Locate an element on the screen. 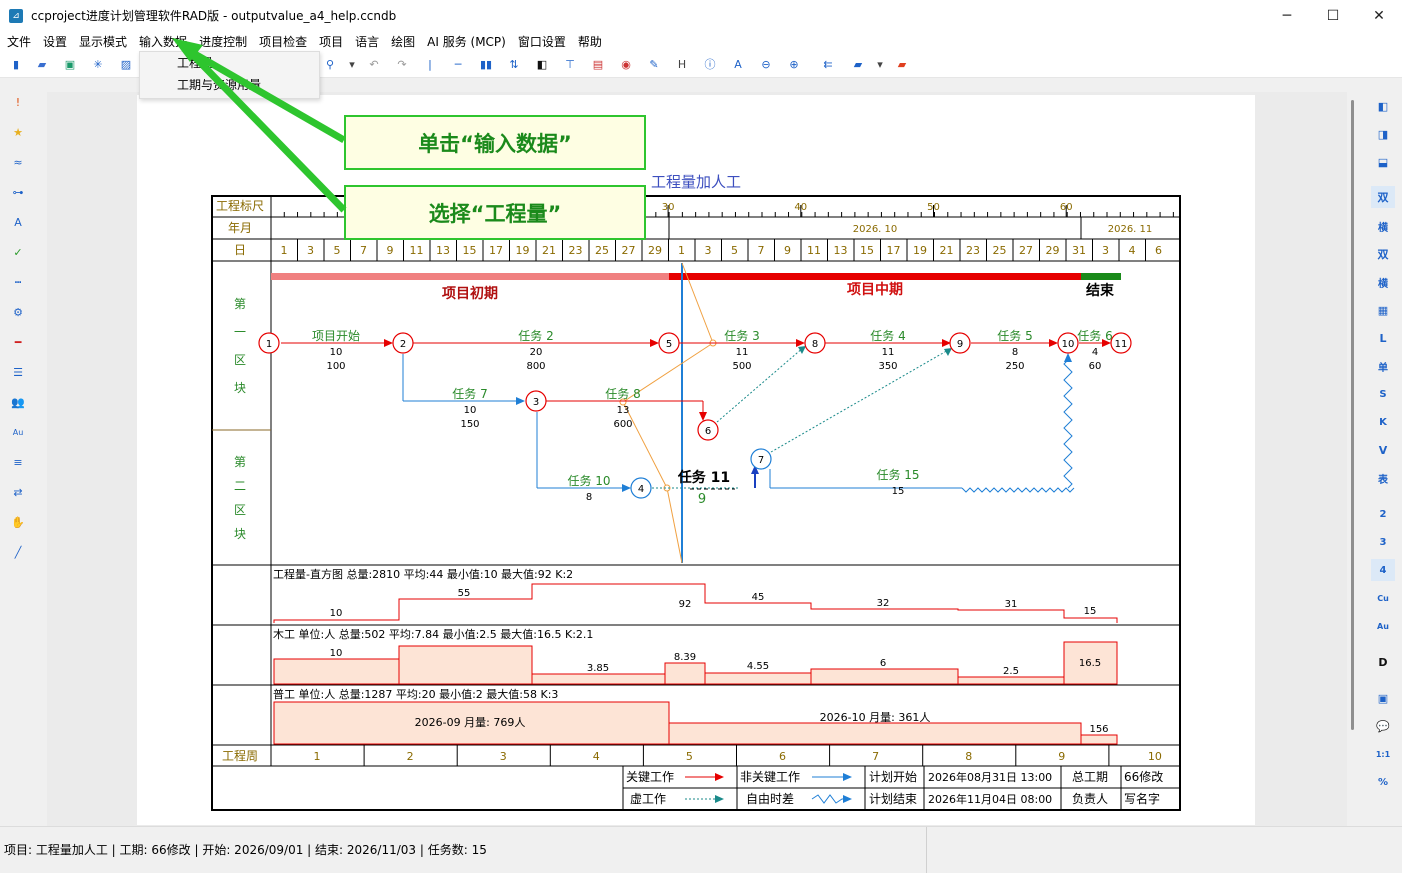  histogram-2-value: 10 is located at coordinates (336, 653).